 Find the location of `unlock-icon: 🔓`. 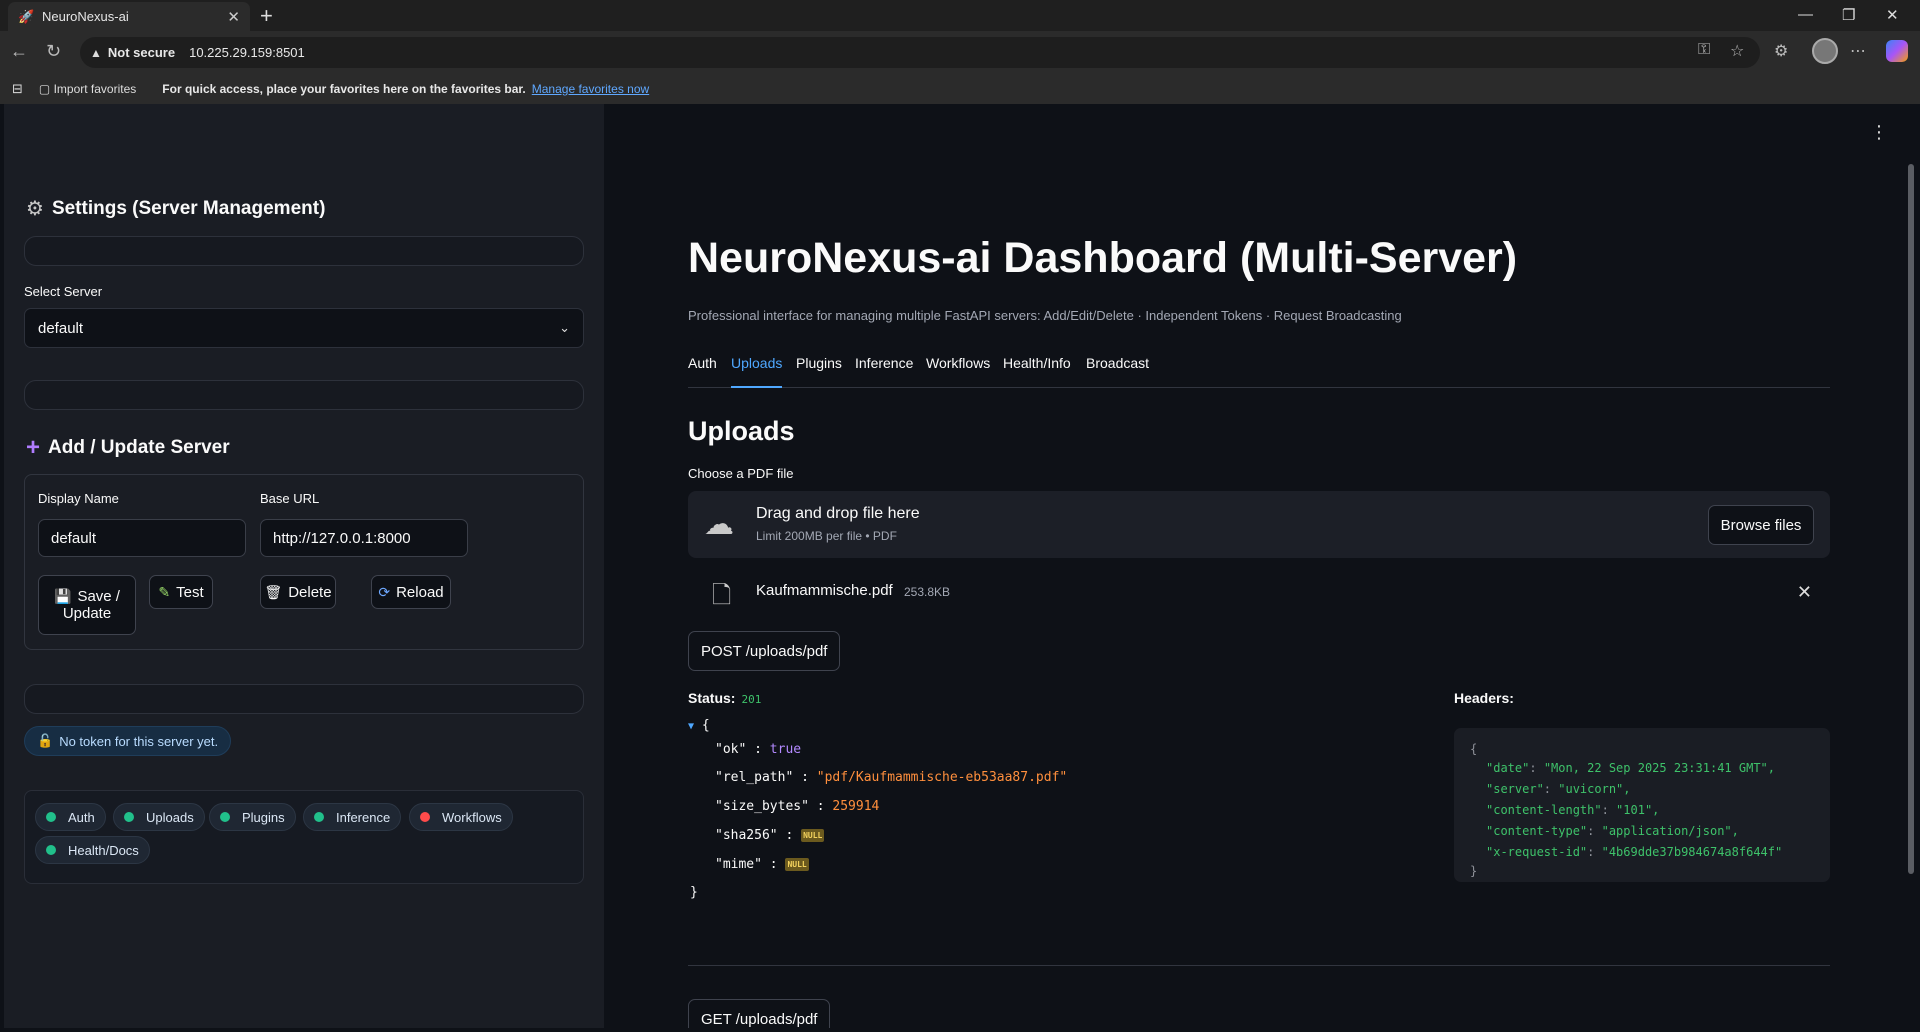

unlock-icon: 🔓 is located at coordinates (45, 740).